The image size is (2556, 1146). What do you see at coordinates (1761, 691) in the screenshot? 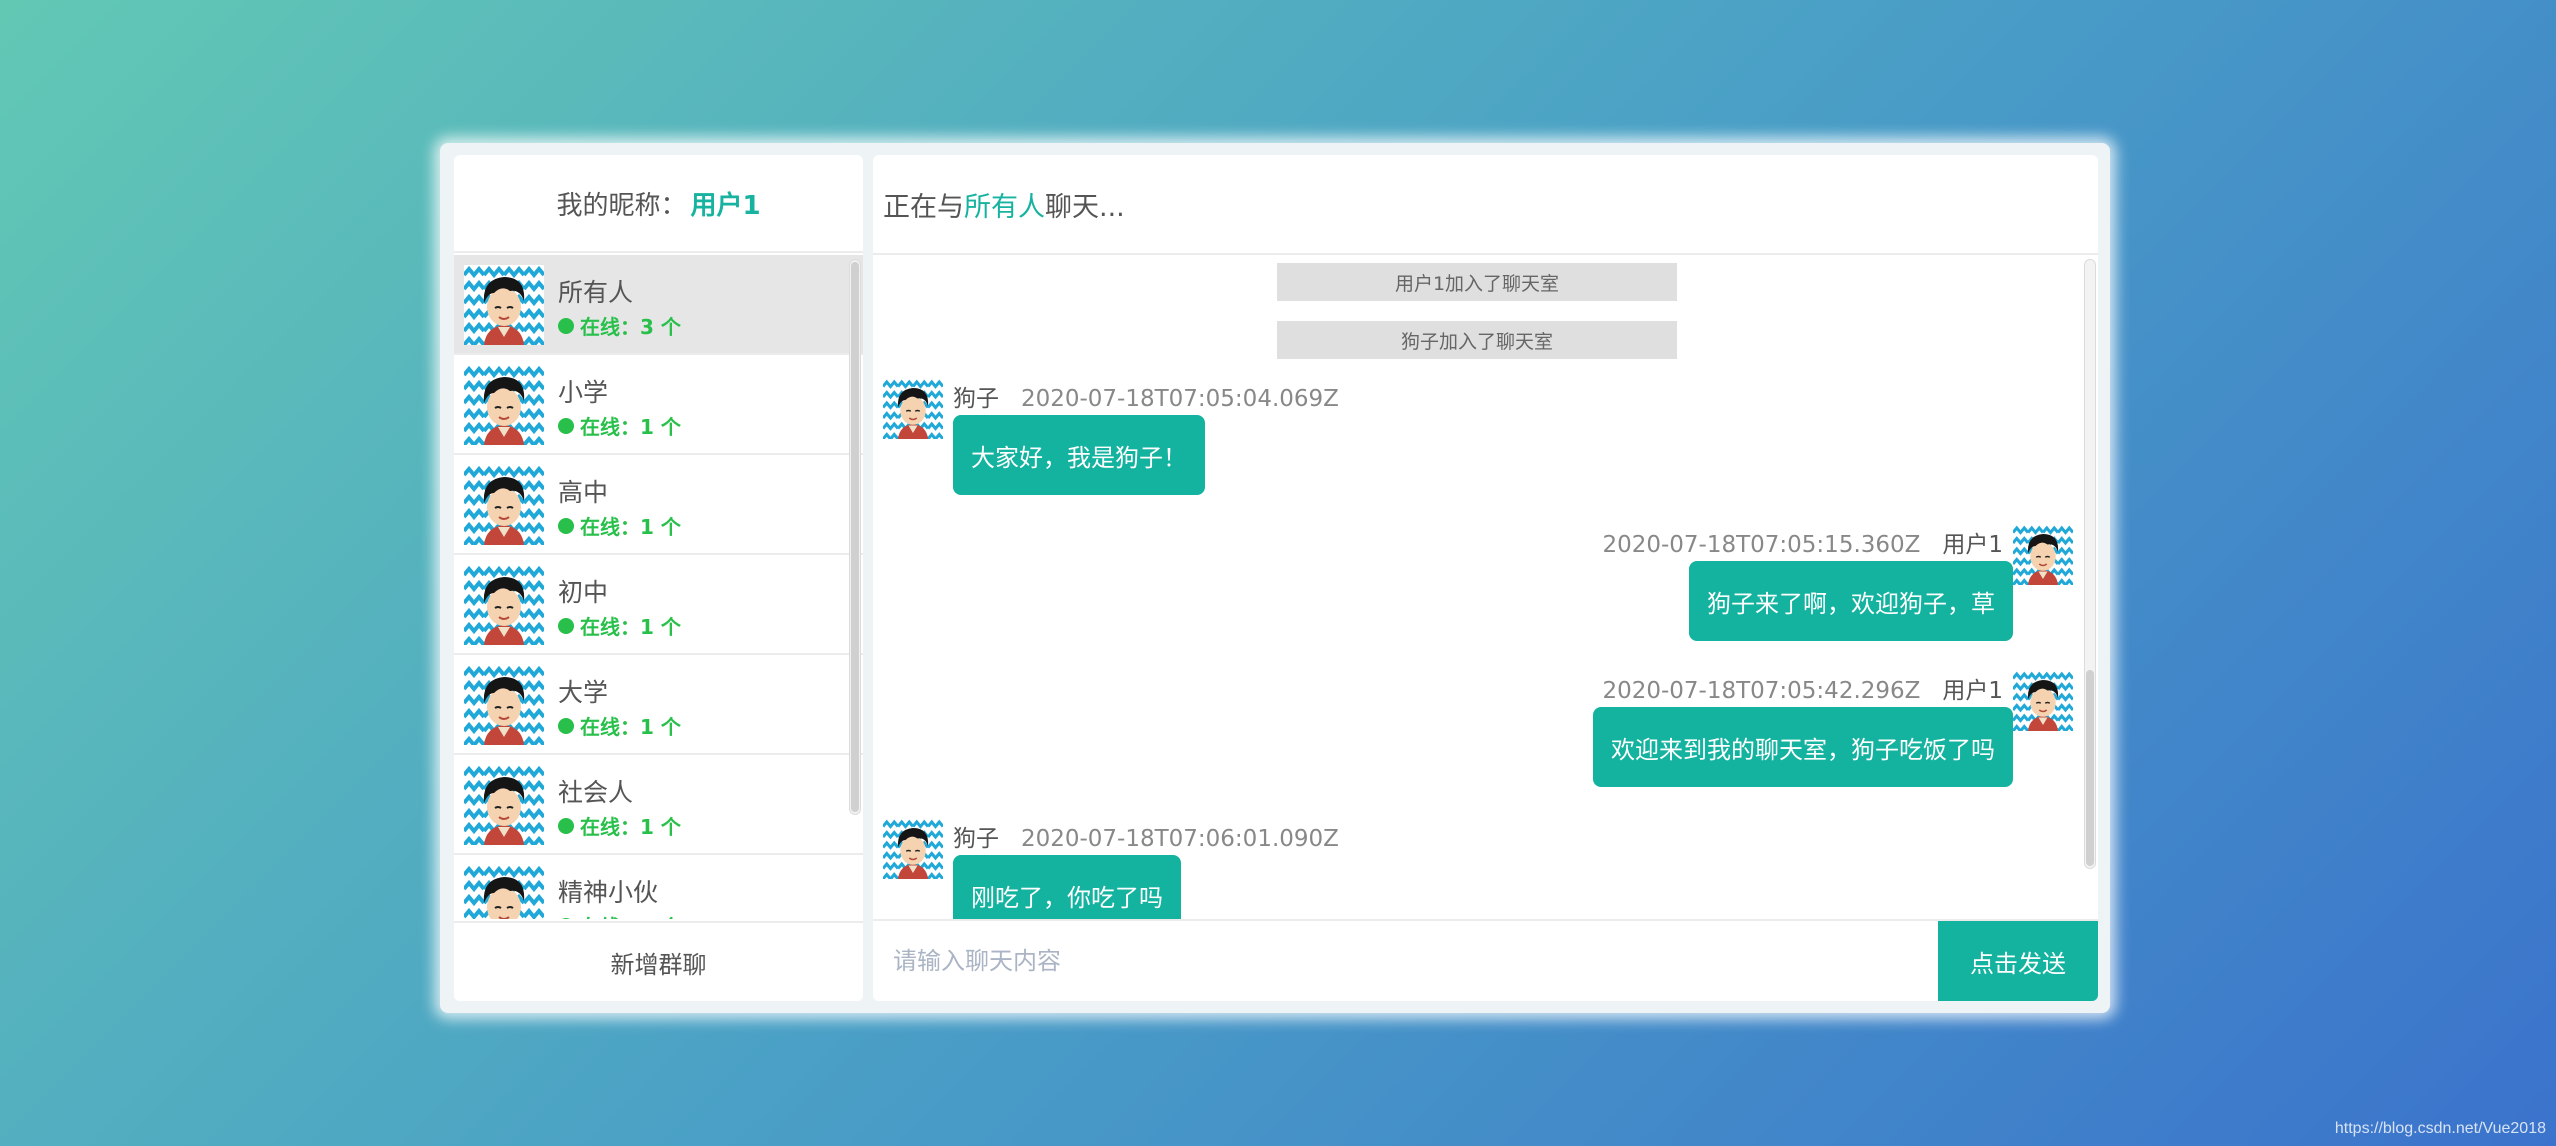
I see `message-time: 2020-07-18T07:05:42.296Z` at bounding box center [1761, 691].